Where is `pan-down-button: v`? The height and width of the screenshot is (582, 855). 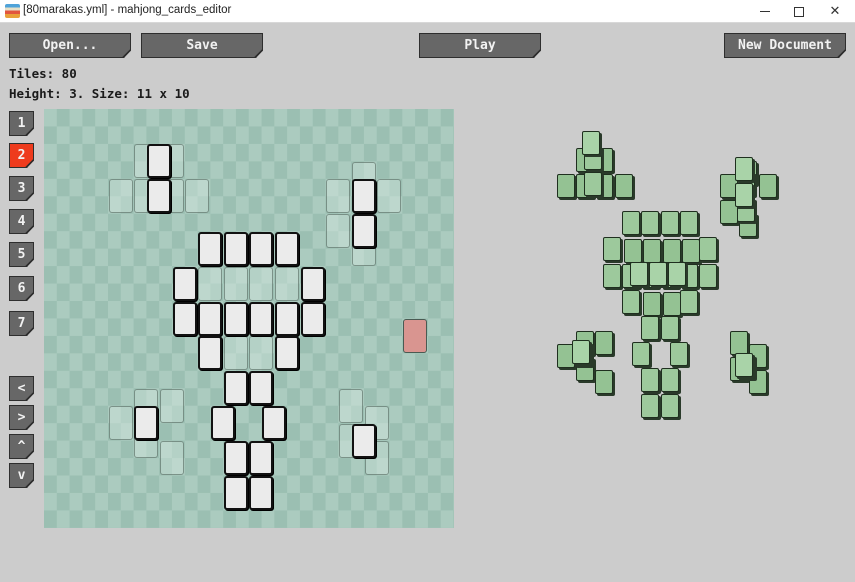 pan-down-button: v is located at coordinates (21, 475).